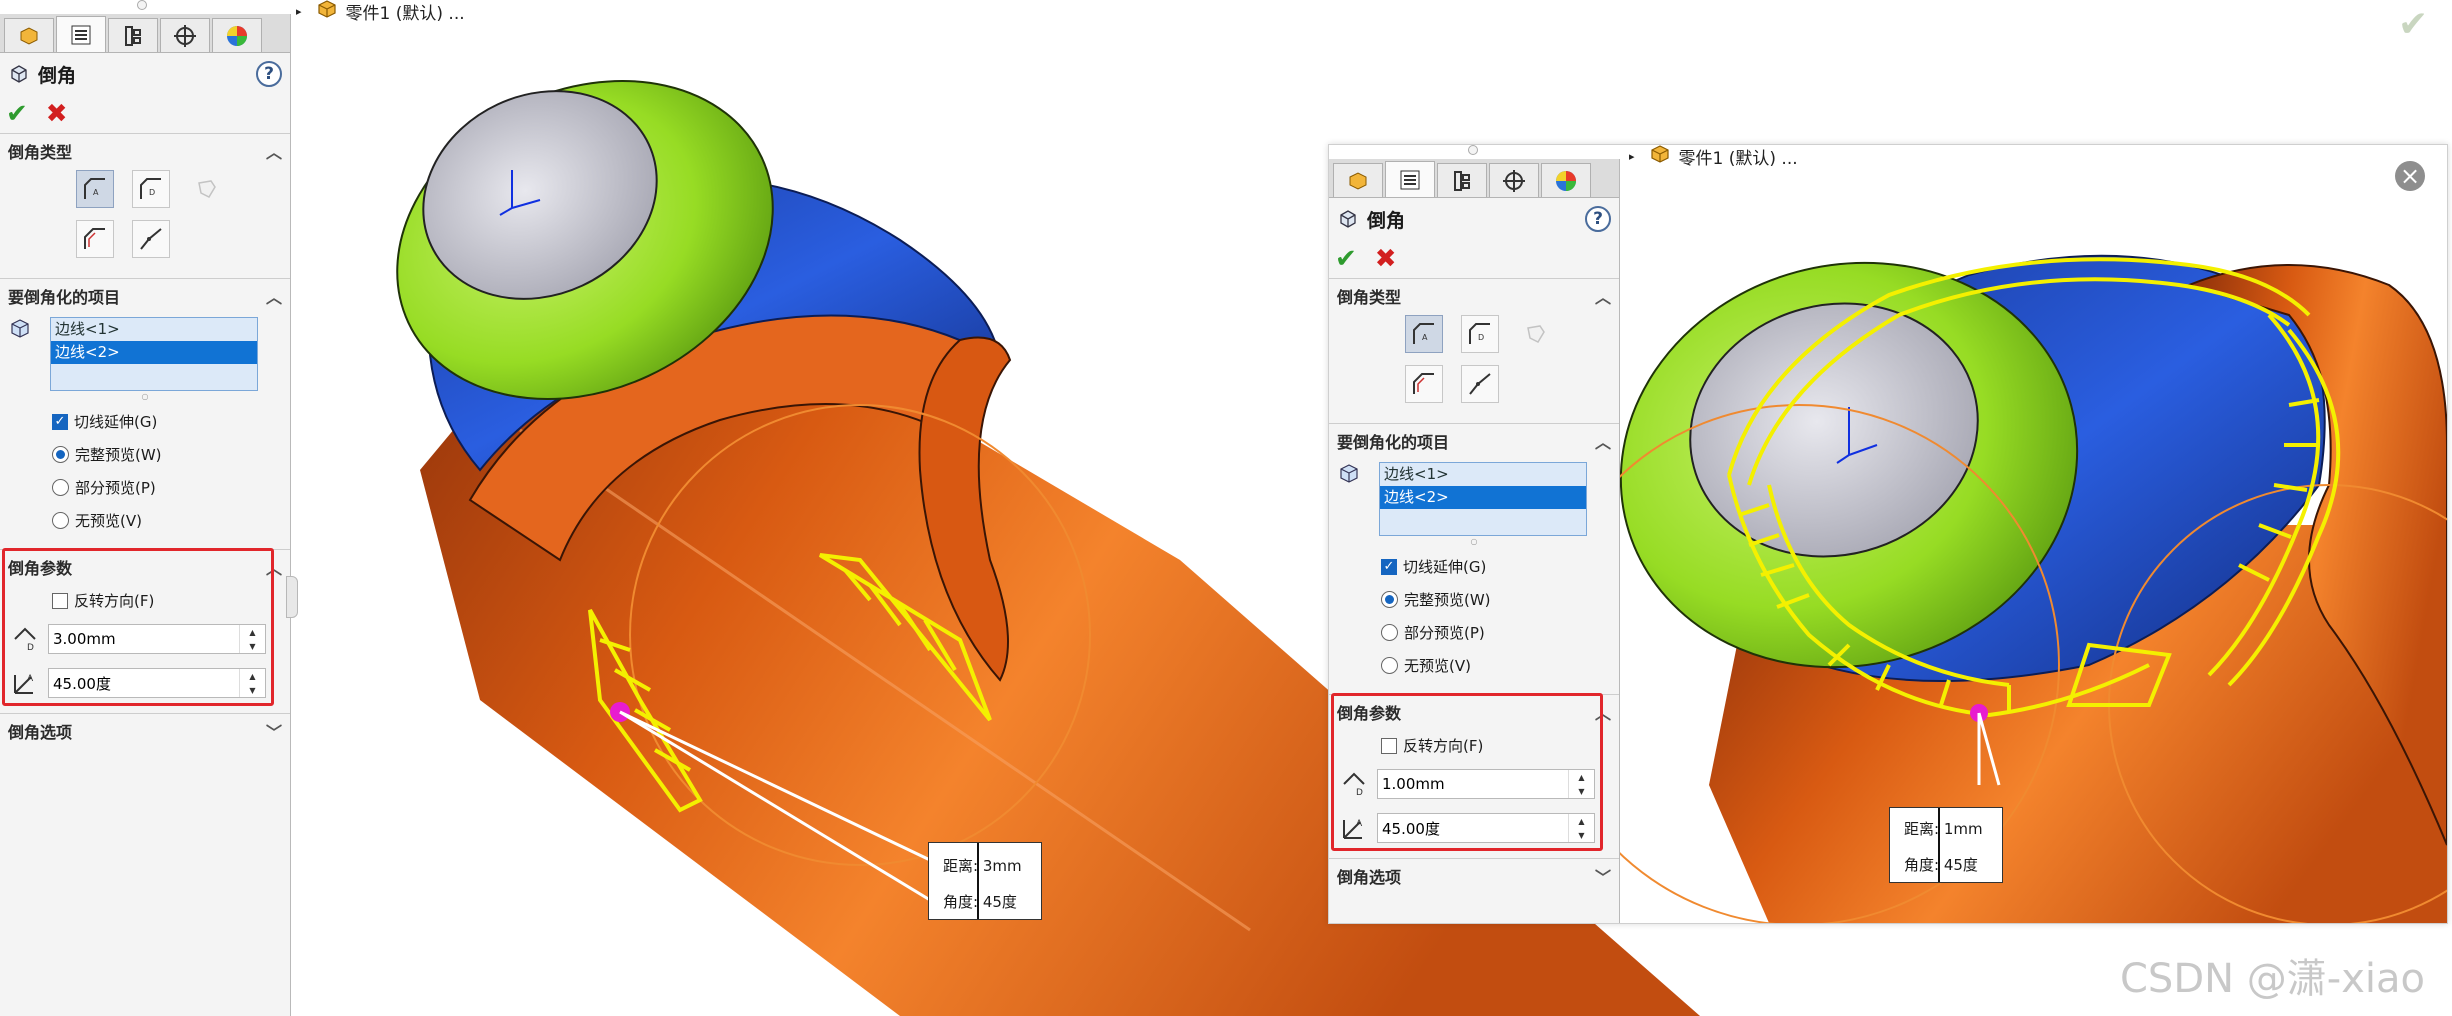  What do you see at coordinates (2410, 176) in the screenshot?
I see `close-button: ×` at bounding box center [2410, 176].